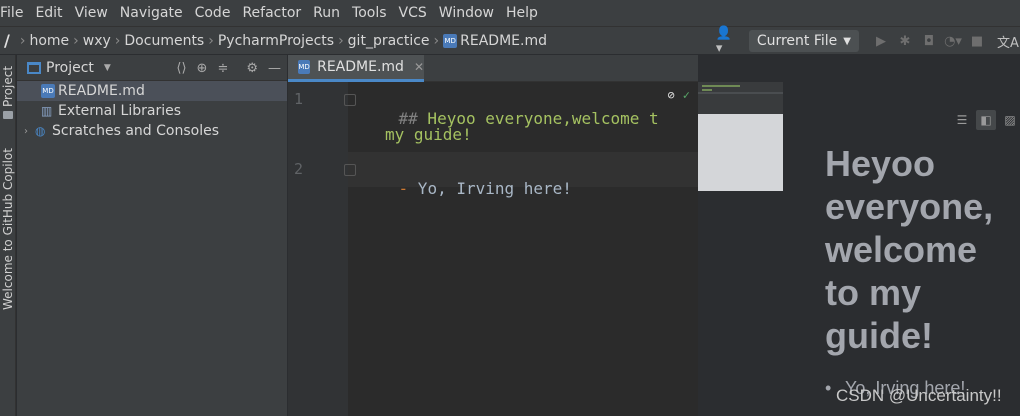 The image size is (1020, 416). Describe the element at coordinates (905, 41) in the screenshot. I see `debug-icon: ✱` at that location.